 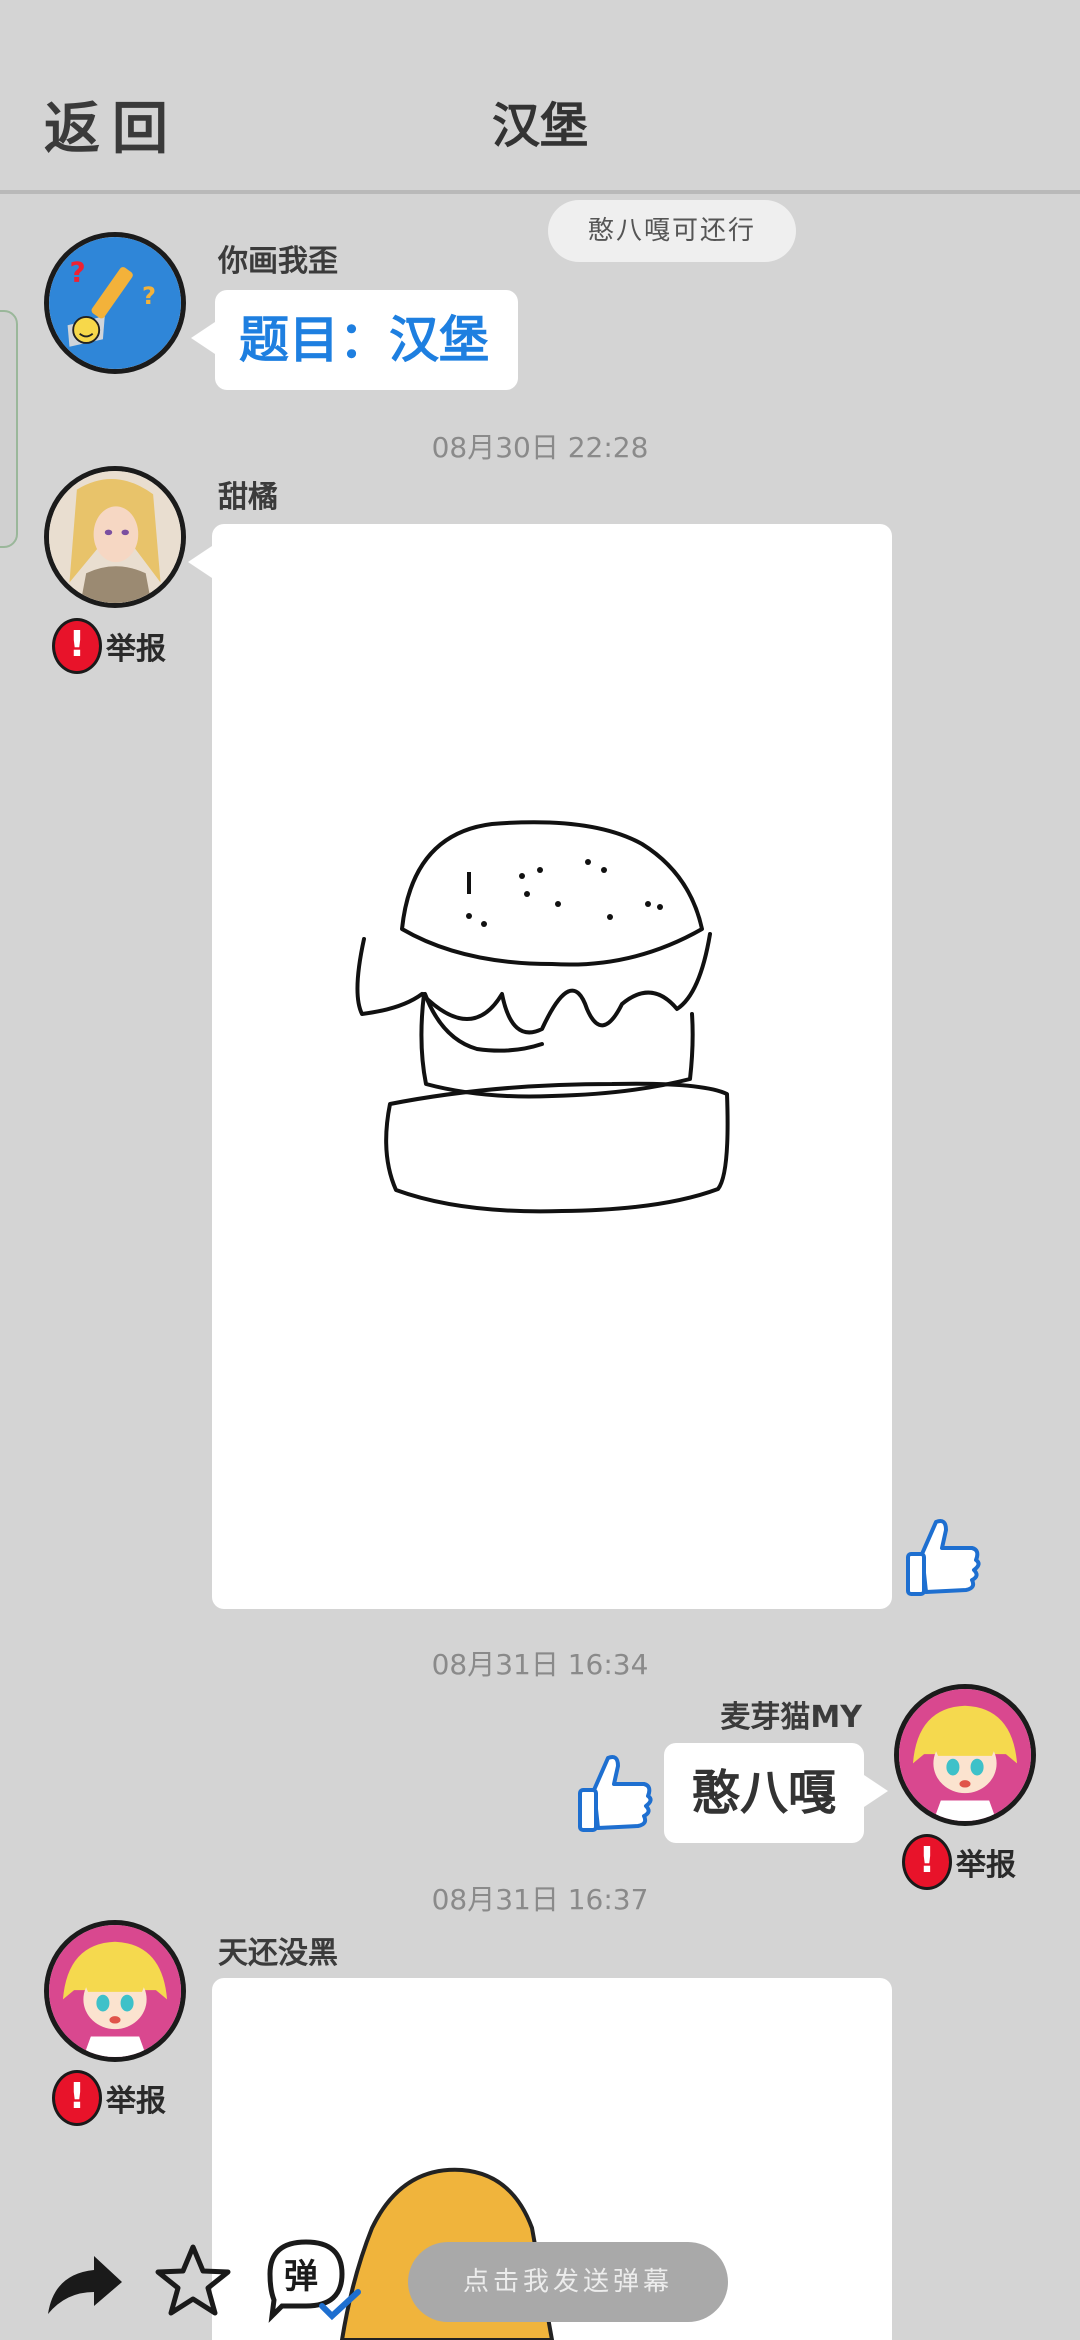 I want to click on share-icon, so click(x=85, y=2285).